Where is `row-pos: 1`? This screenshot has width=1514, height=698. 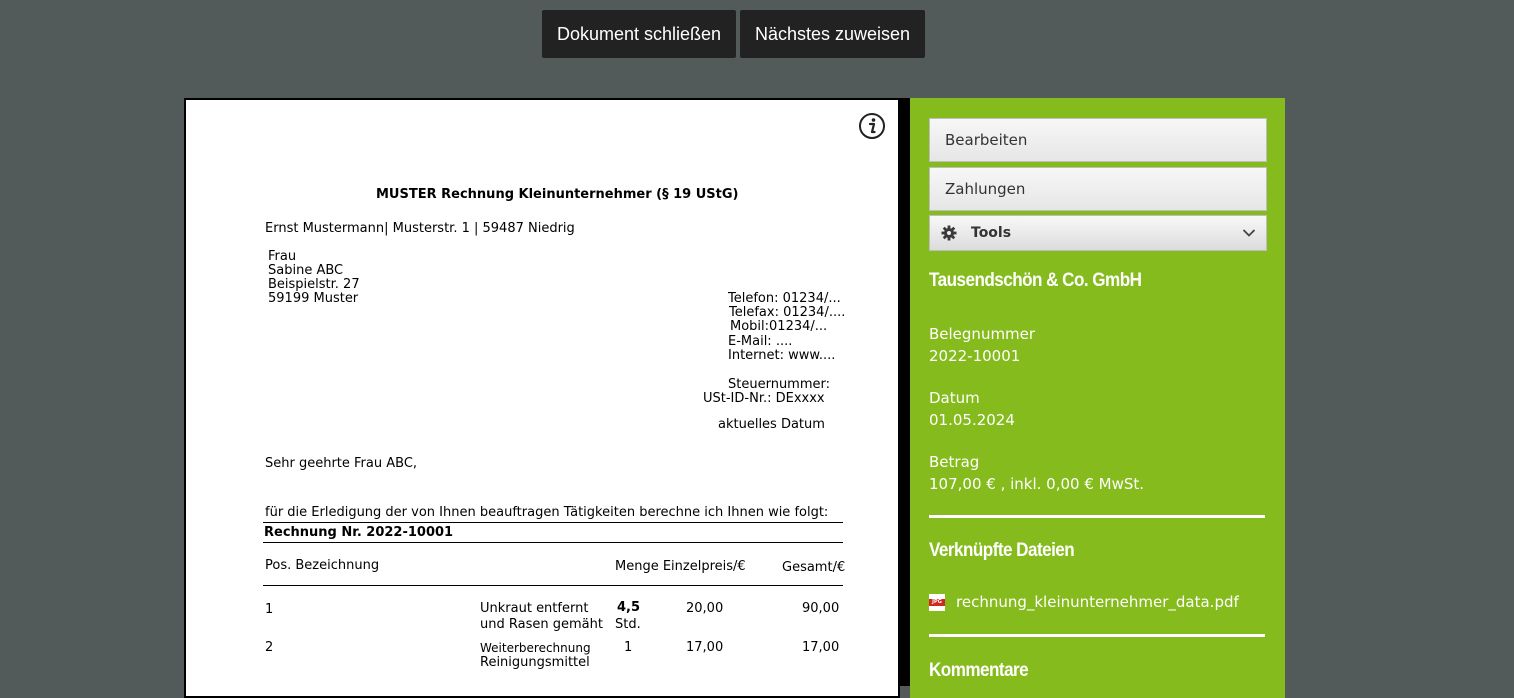 row-pos: 1 is located at coordinates (269, 609).